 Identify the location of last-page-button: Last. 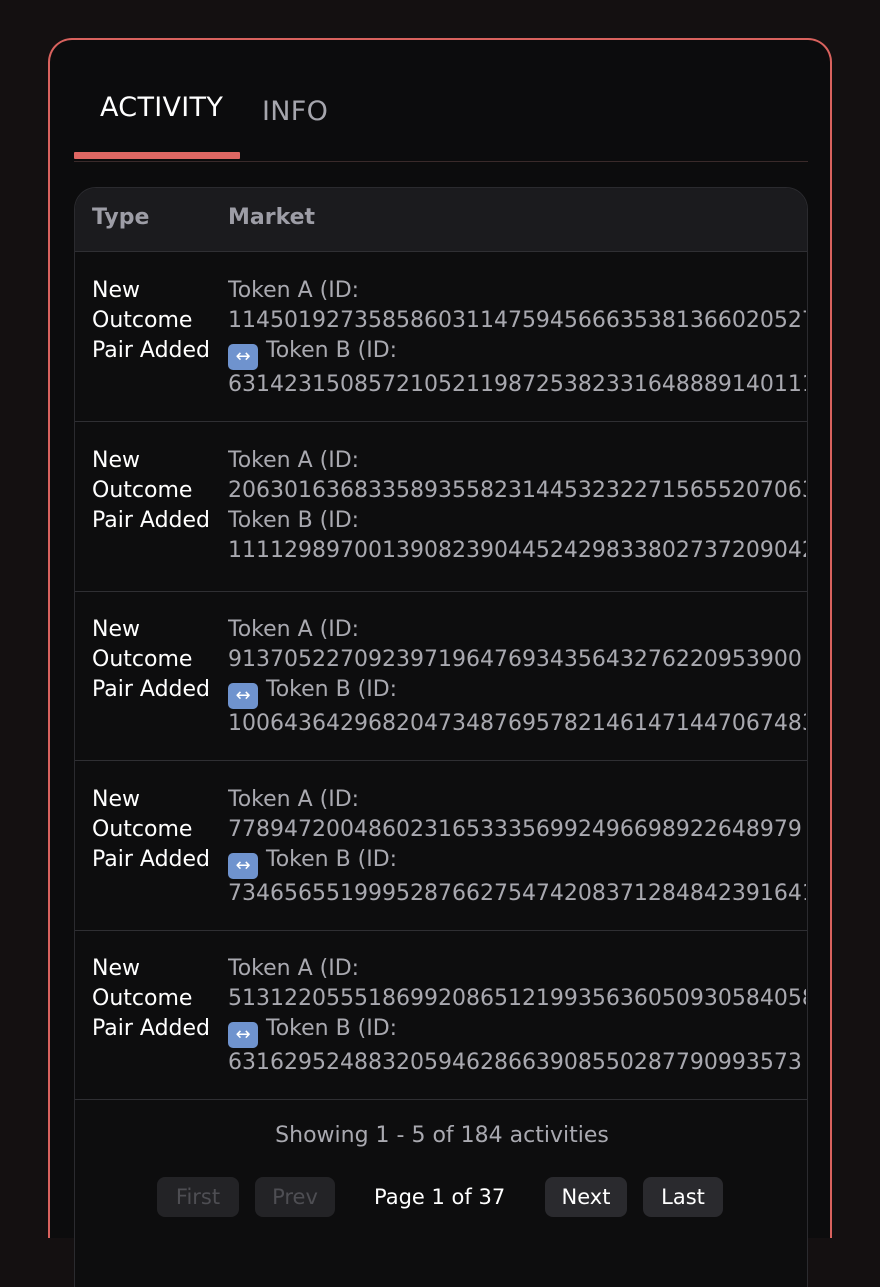
(683, 1197).